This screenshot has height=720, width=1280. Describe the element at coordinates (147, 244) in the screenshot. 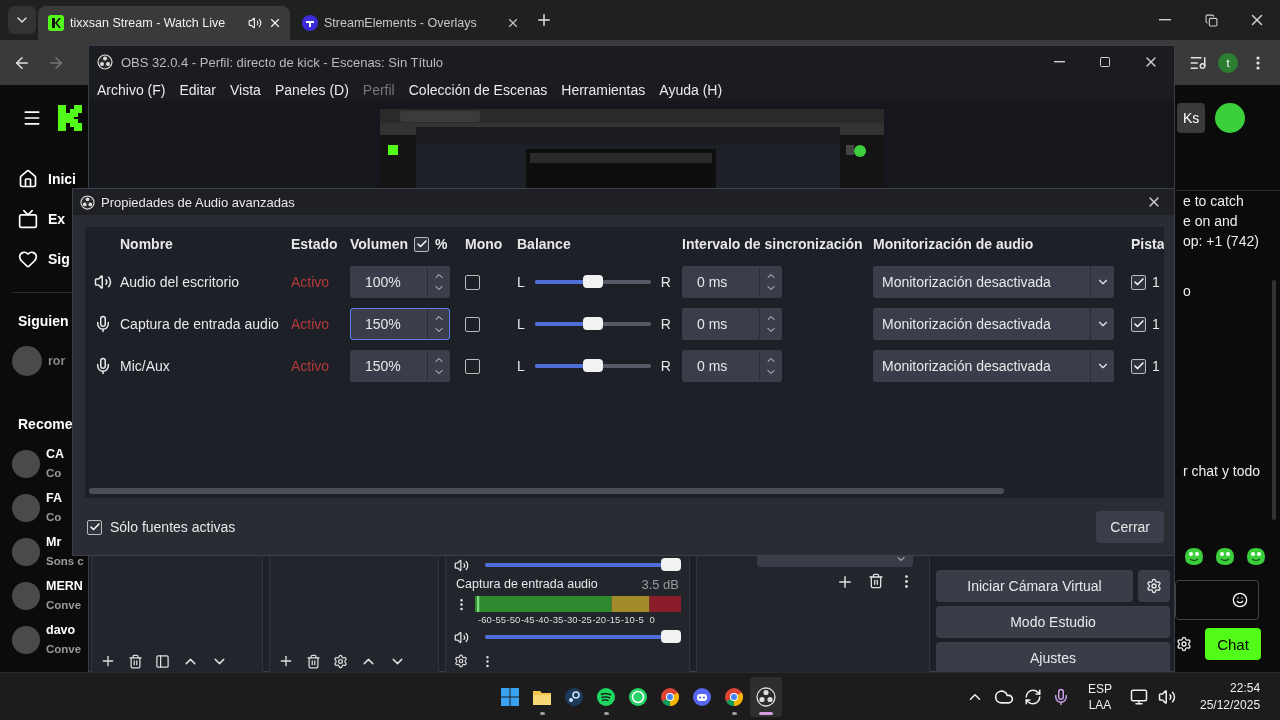

I see `column-header: Nombre` at that location.